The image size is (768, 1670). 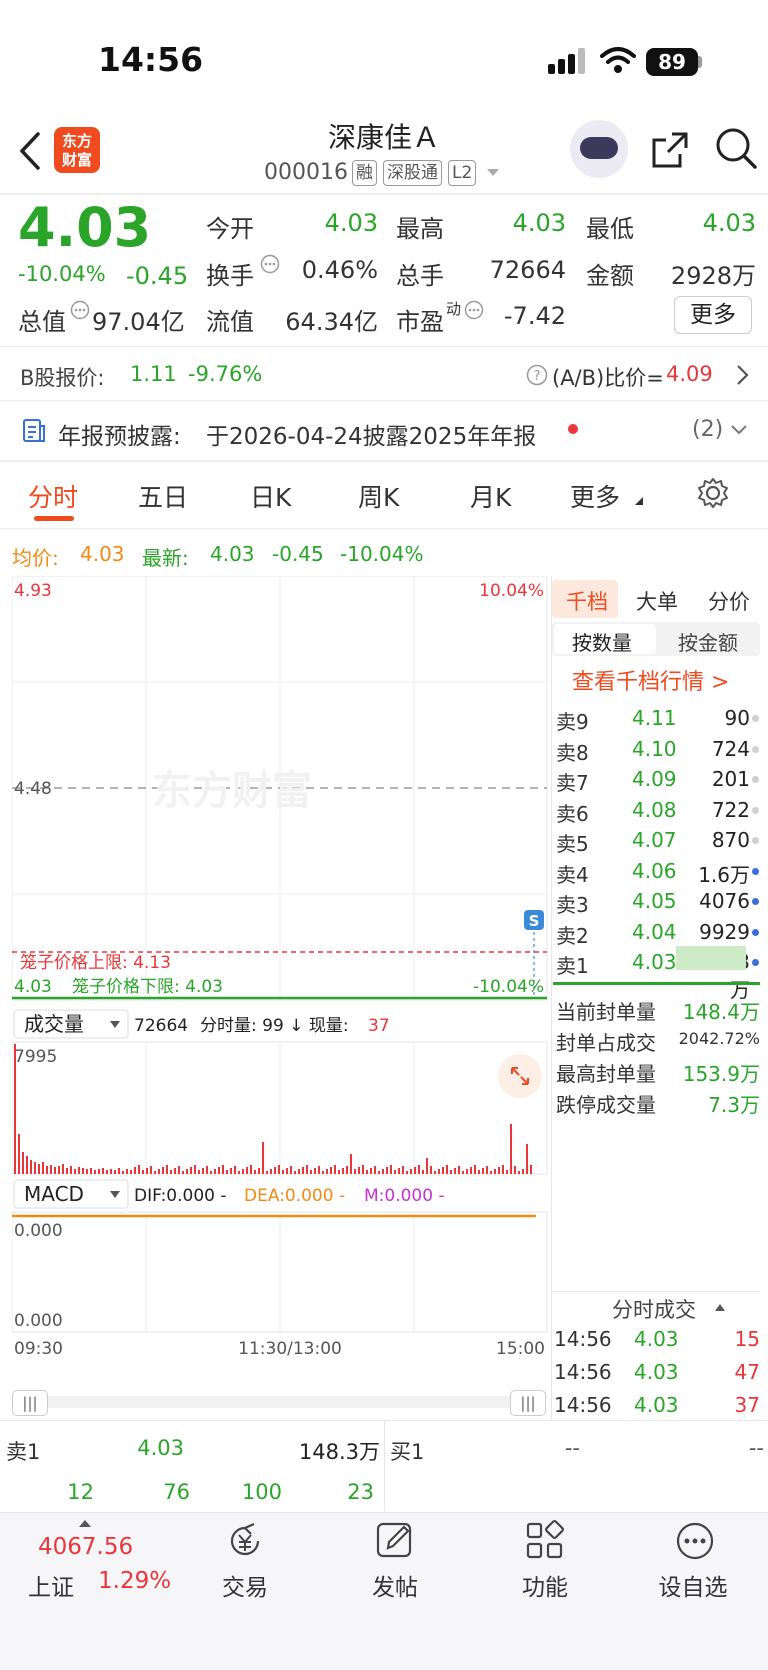 What do you see at coordinates (551, 998) in the screenshot?
I see `panel-divider` at bounding box center [551, 998].